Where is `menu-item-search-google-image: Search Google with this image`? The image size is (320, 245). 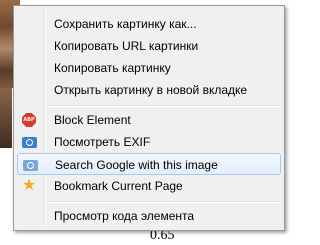 menu-item-search-google-image: Search Google with this image is located at coordinates (149, 164).